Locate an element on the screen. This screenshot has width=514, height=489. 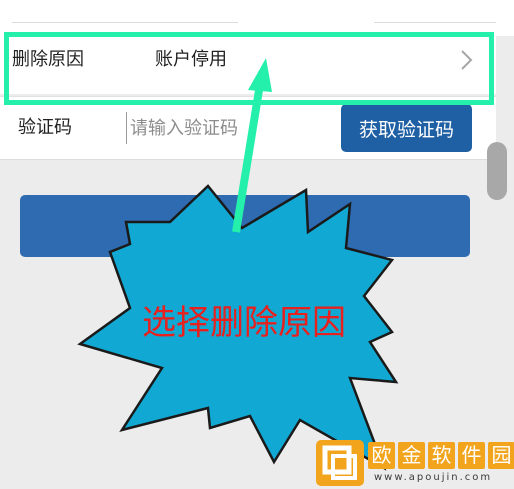
delete-reason-label: 删除原因 is located at coordinates (48, 59).